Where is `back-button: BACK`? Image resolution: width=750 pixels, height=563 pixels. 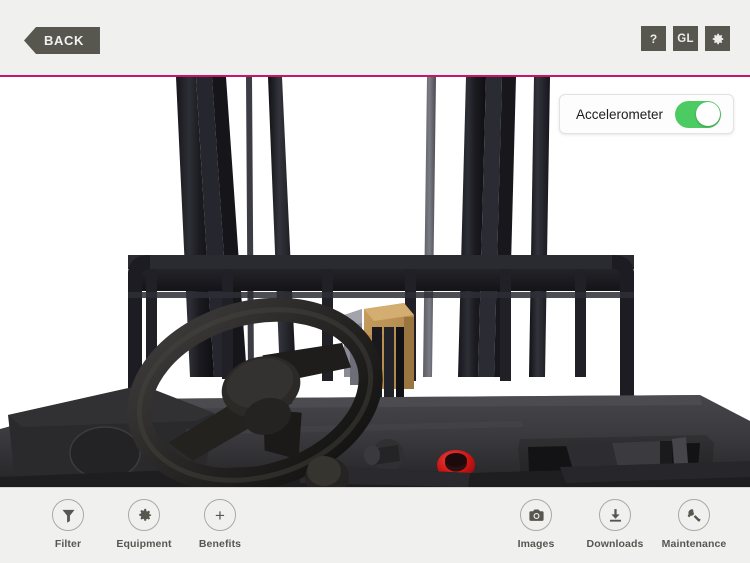 back-button: BACK is located at coordinates (62, 40).